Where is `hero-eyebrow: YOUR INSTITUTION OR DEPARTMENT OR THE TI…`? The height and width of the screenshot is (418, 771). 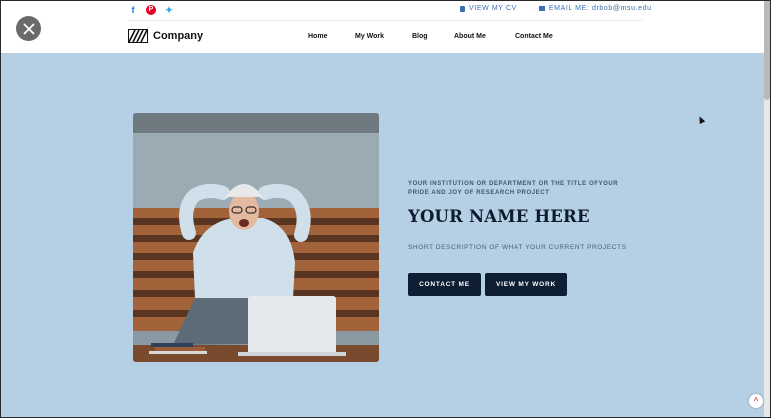 hero-eyebrow: YOUR INSTITUTION OR DEPARTMENT OR THE TI… is located at coordinates (513, 188).